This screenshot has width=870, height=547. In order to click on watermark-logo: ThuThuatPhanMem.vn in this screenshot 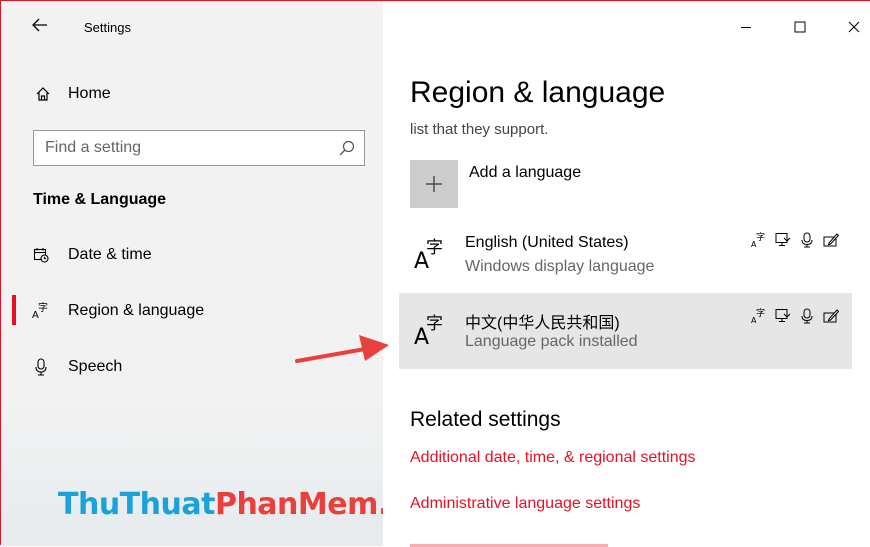, I will do `click(220, 504)`.